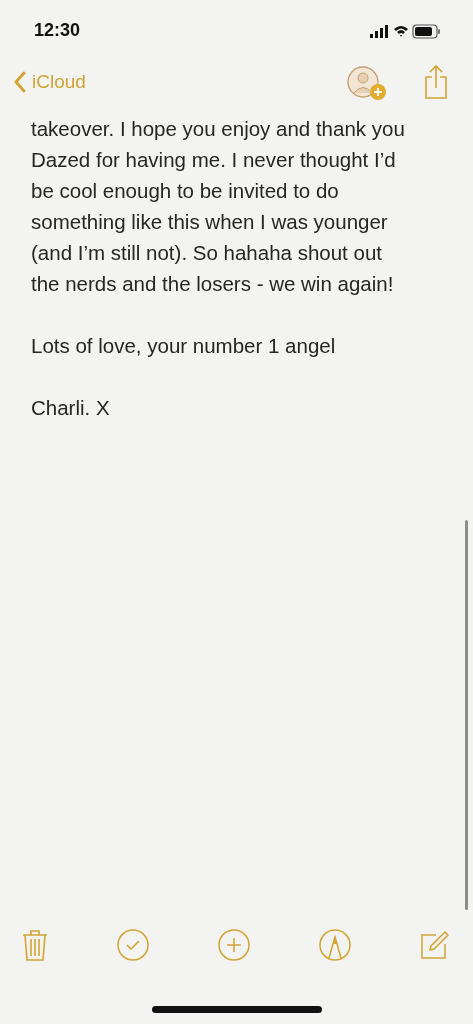 The width and height of the screenshot is (473, 1024). I want to click on compose-icon, so click(435, 945).